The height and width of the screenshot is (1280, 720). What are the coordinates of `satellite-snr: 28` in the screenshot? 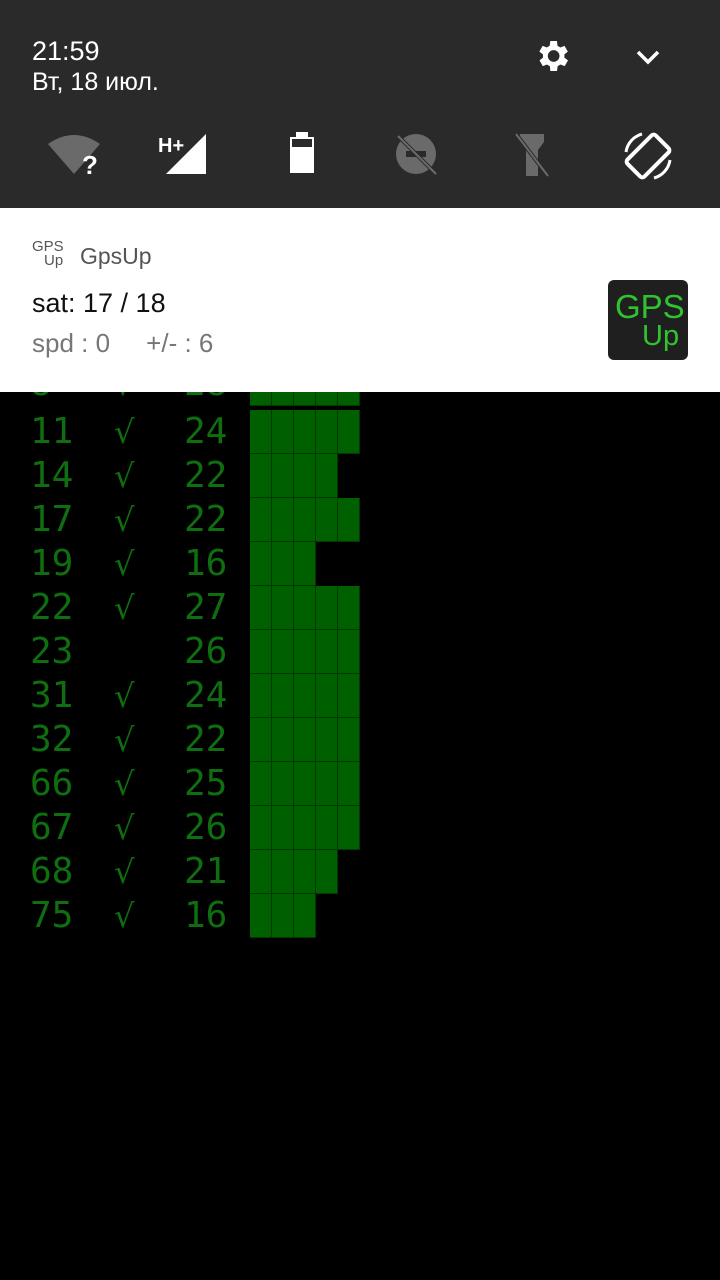 It's located at (205, 399).